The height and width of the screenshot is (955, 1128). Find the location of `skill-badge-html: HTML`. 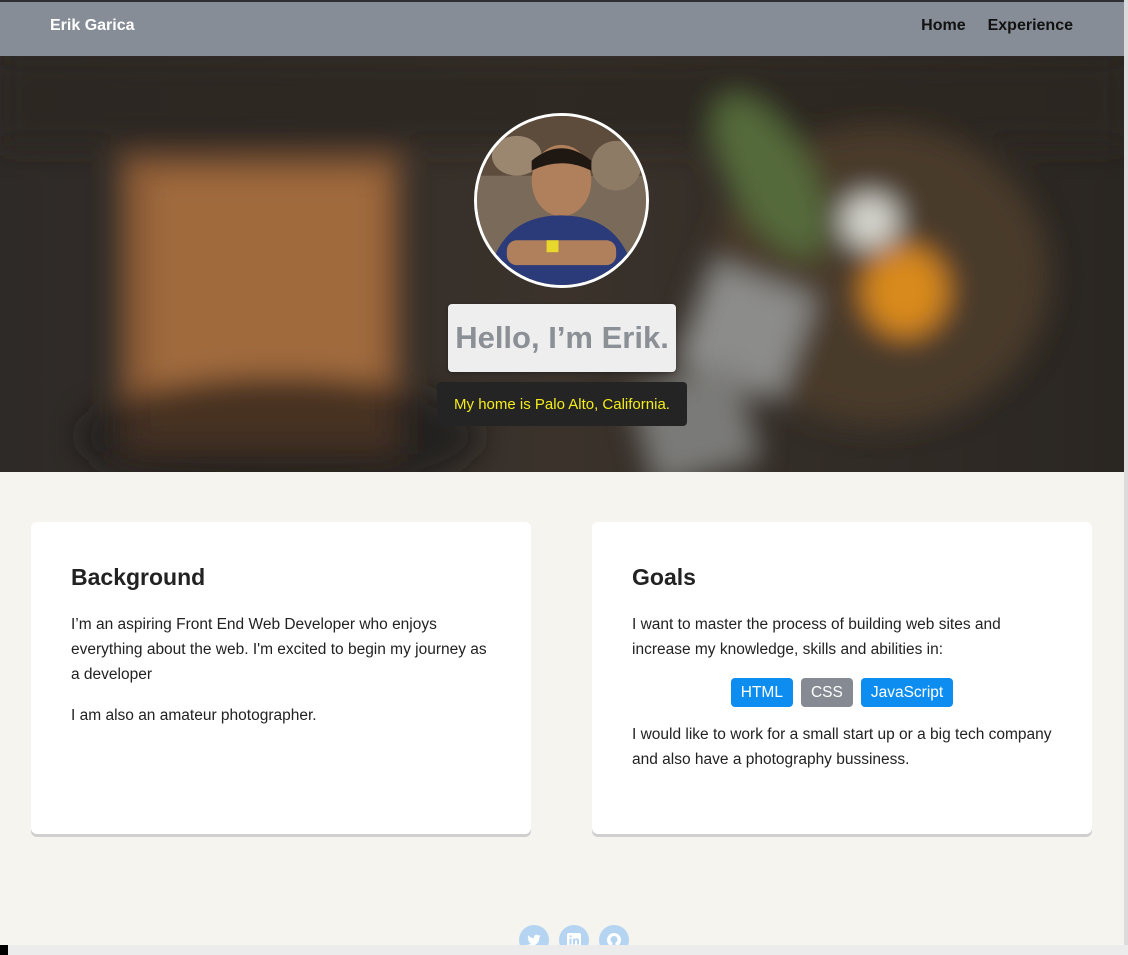

skill-badge-html: HTML is located at coordinates (761, 692).